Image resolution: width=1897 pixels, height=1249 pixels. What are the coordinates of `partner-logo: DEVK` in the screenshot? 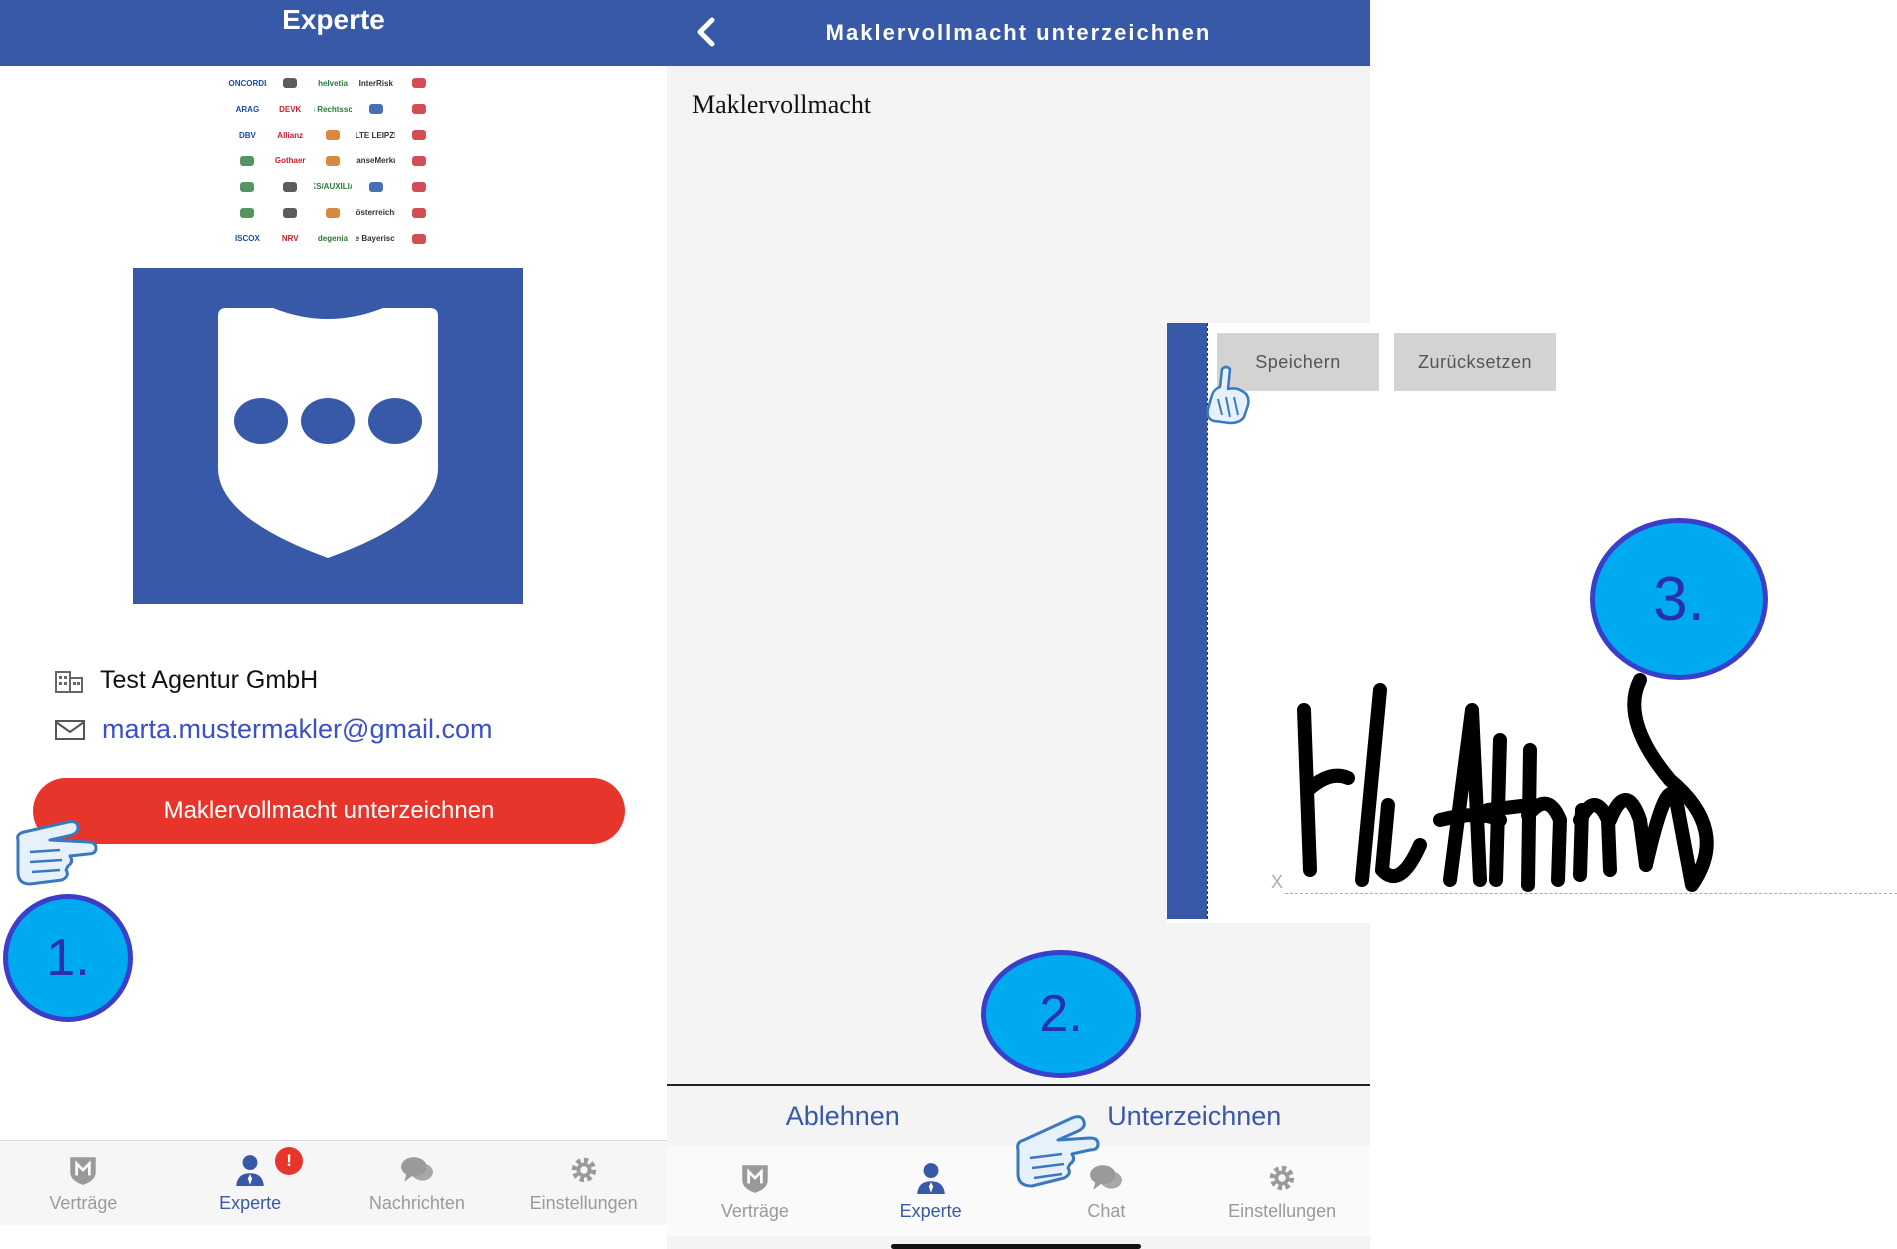 It's located at (290, 109).